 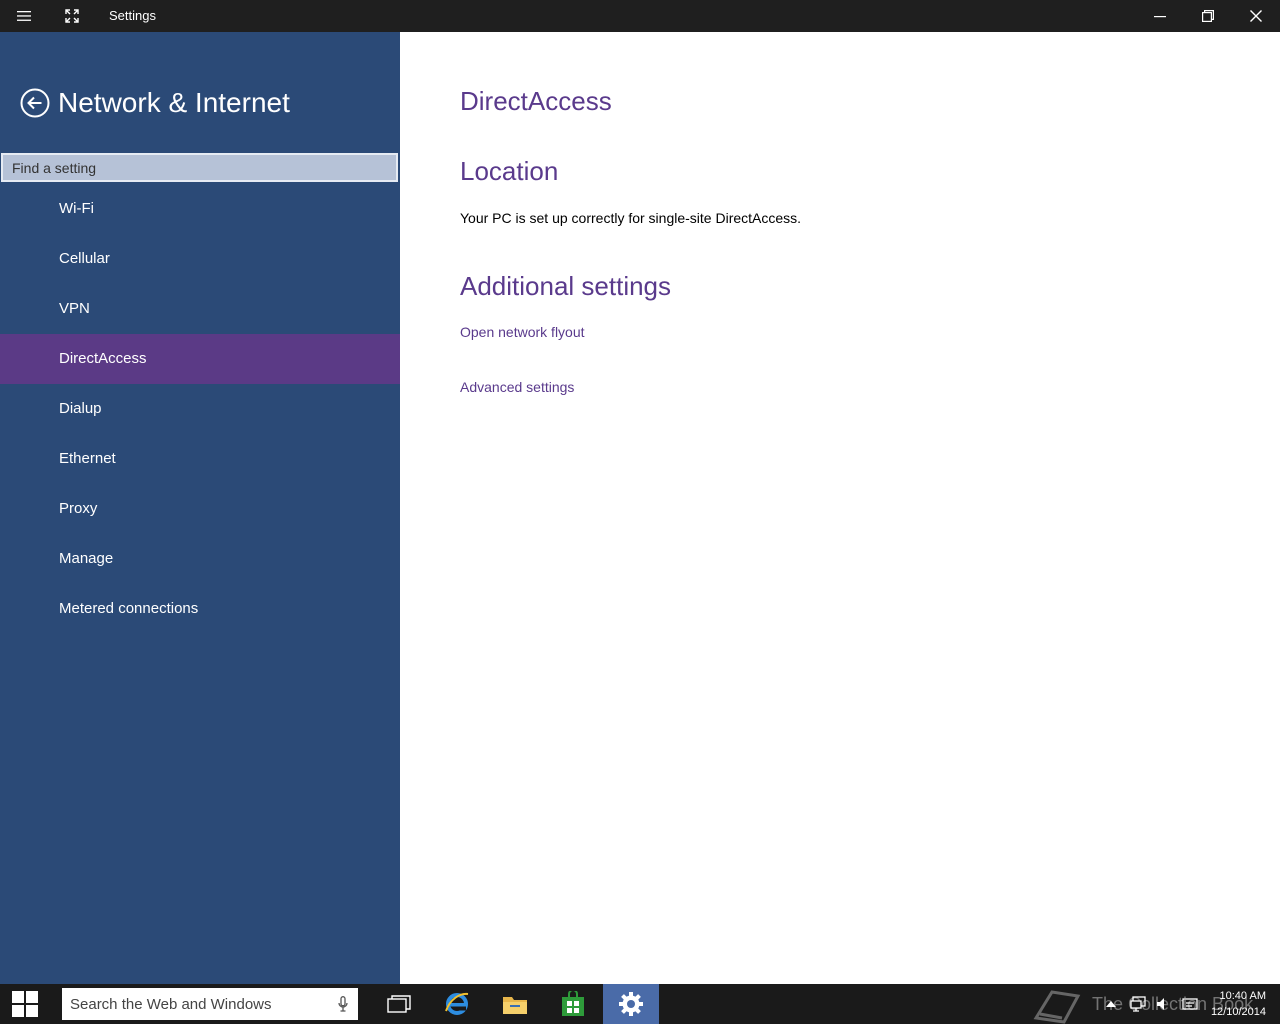 I want to click on taskbar-search-input, so click(x=195, y=1004).